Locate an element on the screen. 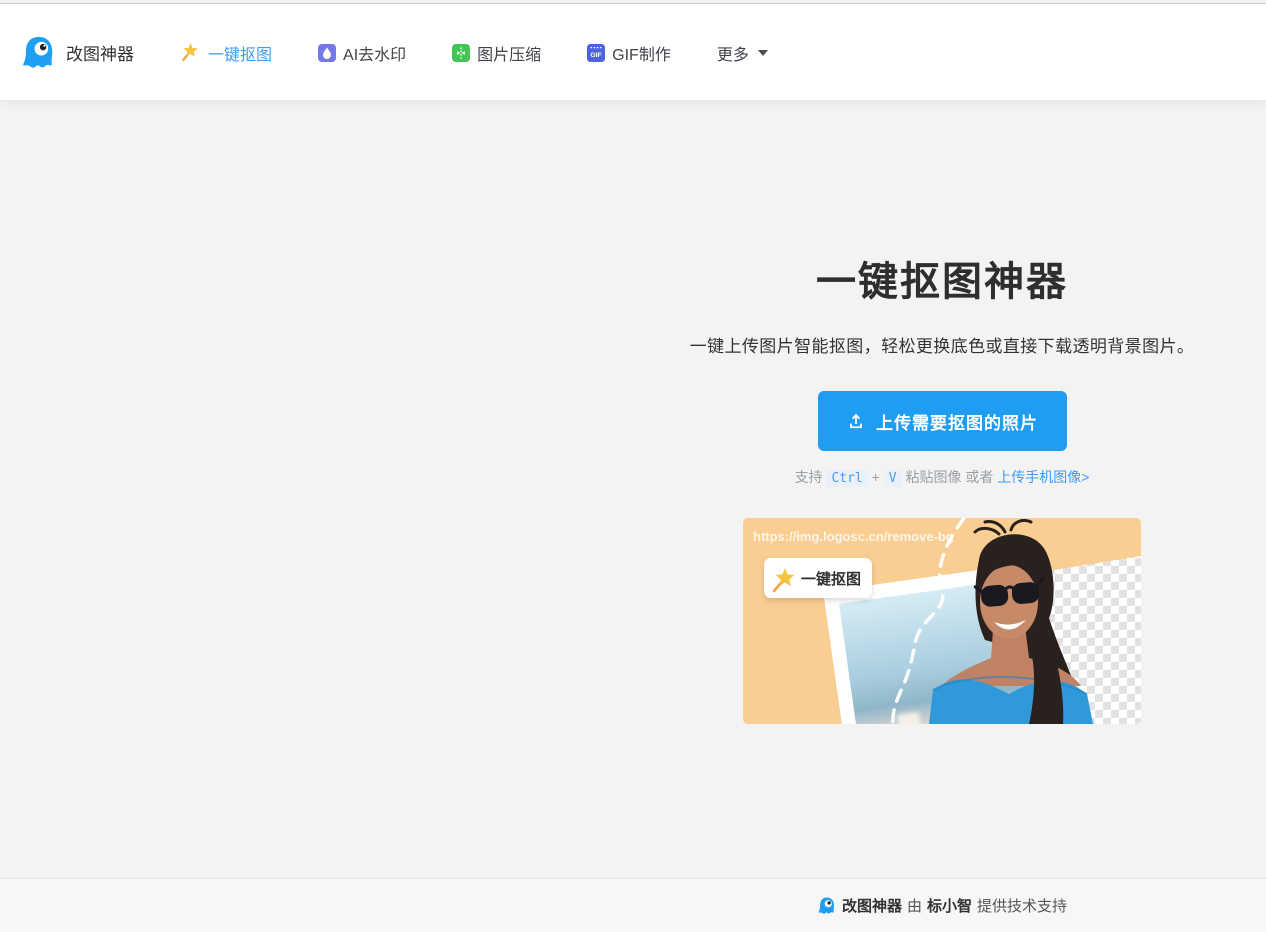 The width and height of the screenshot is (1266, 932). footer-conj: 由 is located at coordinates (914, 906).